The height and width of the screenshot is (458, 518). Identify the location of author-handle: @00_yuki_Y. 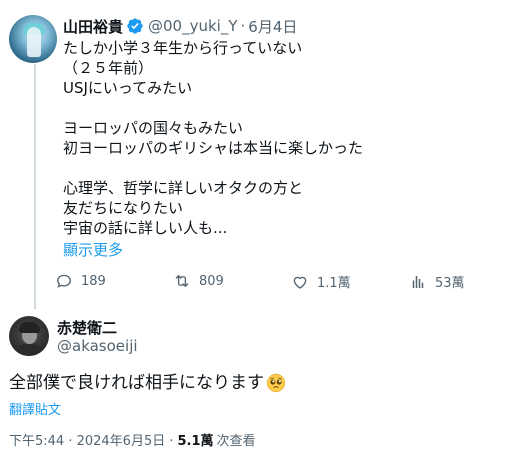
(193, 26).